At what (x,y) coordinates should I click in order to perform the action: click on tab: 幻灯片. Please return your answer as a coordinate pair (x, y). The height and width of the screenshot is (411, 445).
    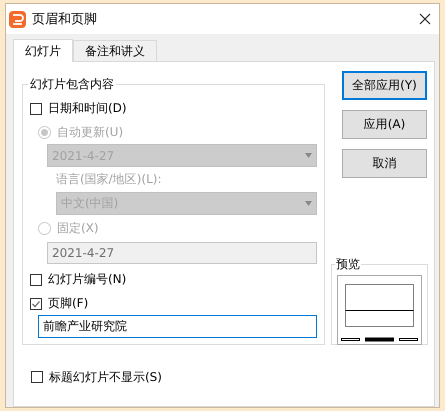
    Looking at the image, I should click on (43, 50).